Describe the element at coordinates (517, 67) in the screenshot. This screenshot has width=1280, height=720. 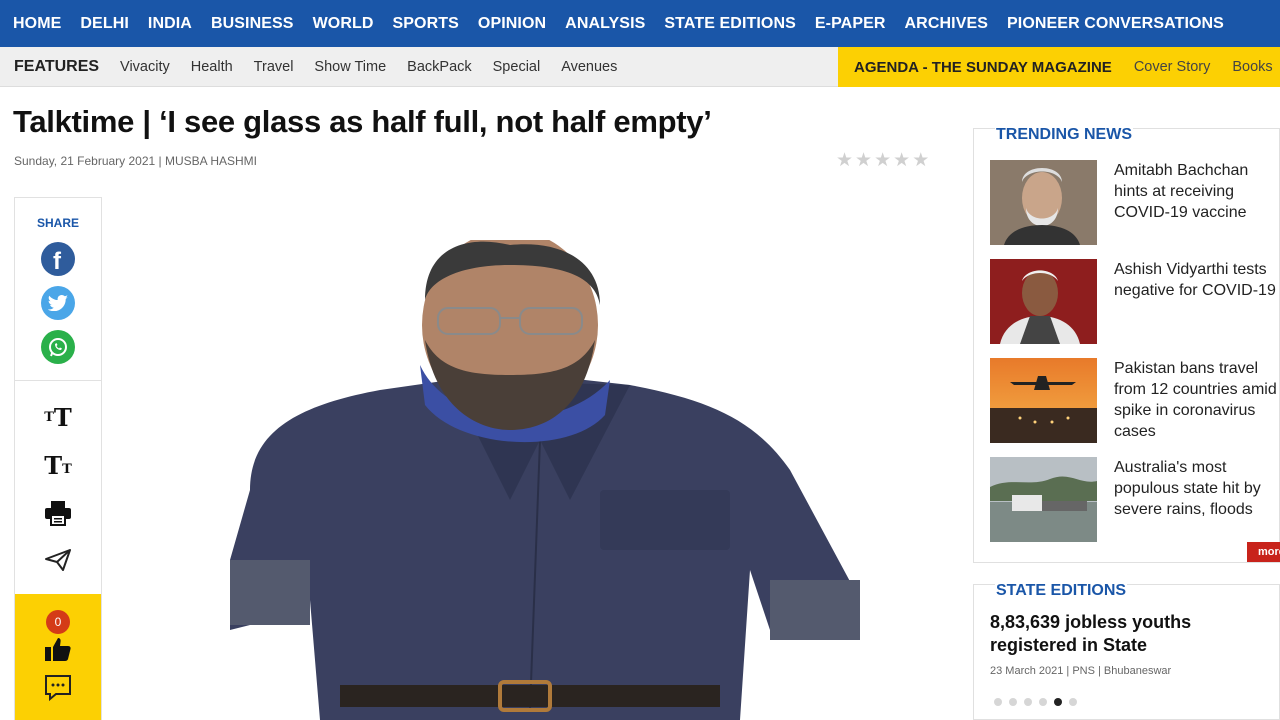
I see `subnav-special: Special` at that location.